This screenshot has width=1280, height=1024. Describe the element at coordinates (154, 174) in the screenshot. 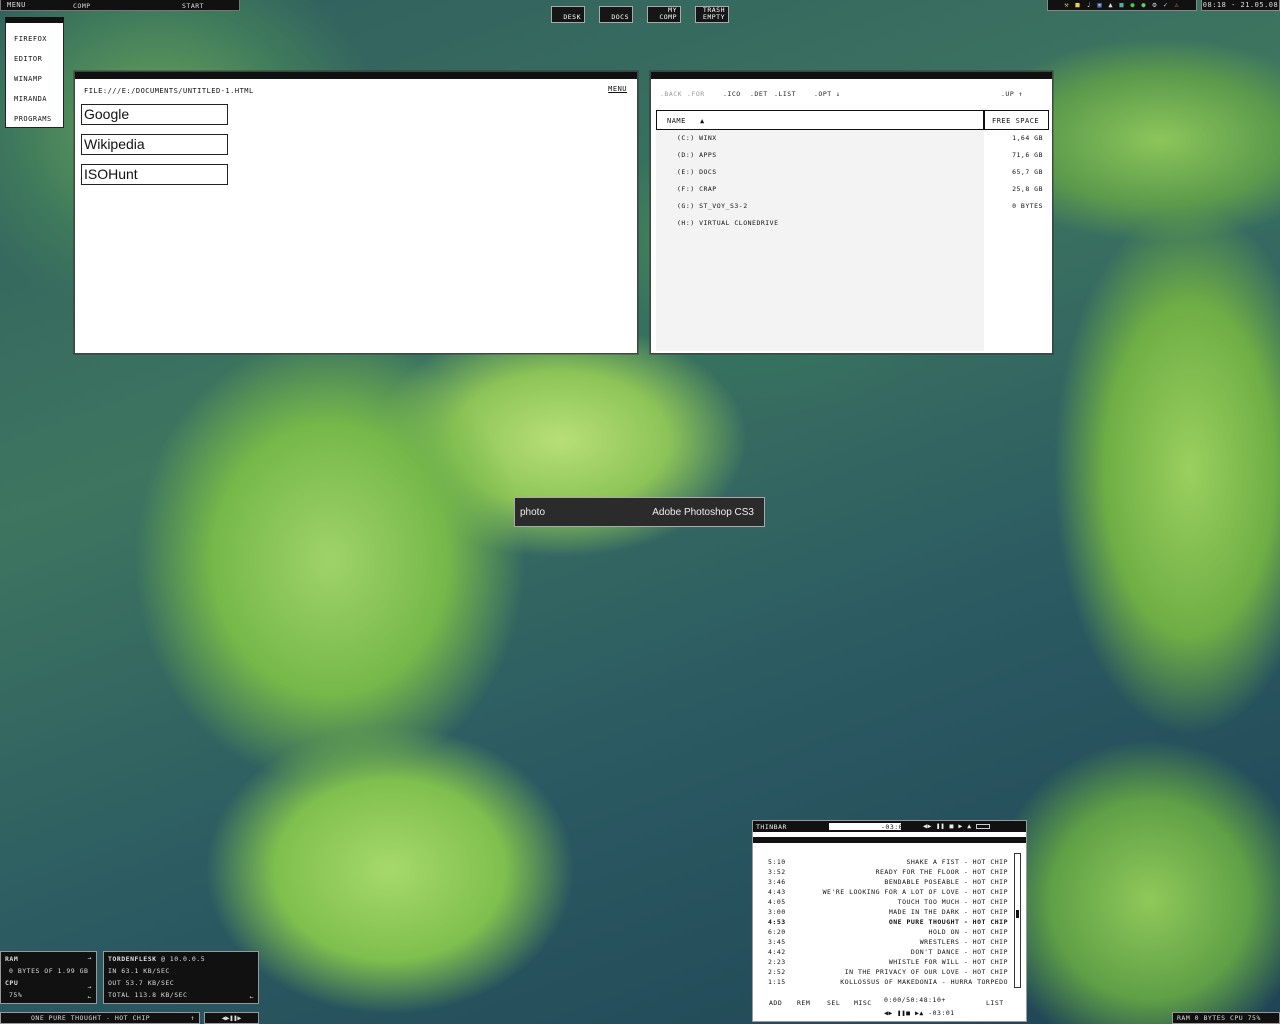

I see `link-isohunt: ISOHunt` at that location.